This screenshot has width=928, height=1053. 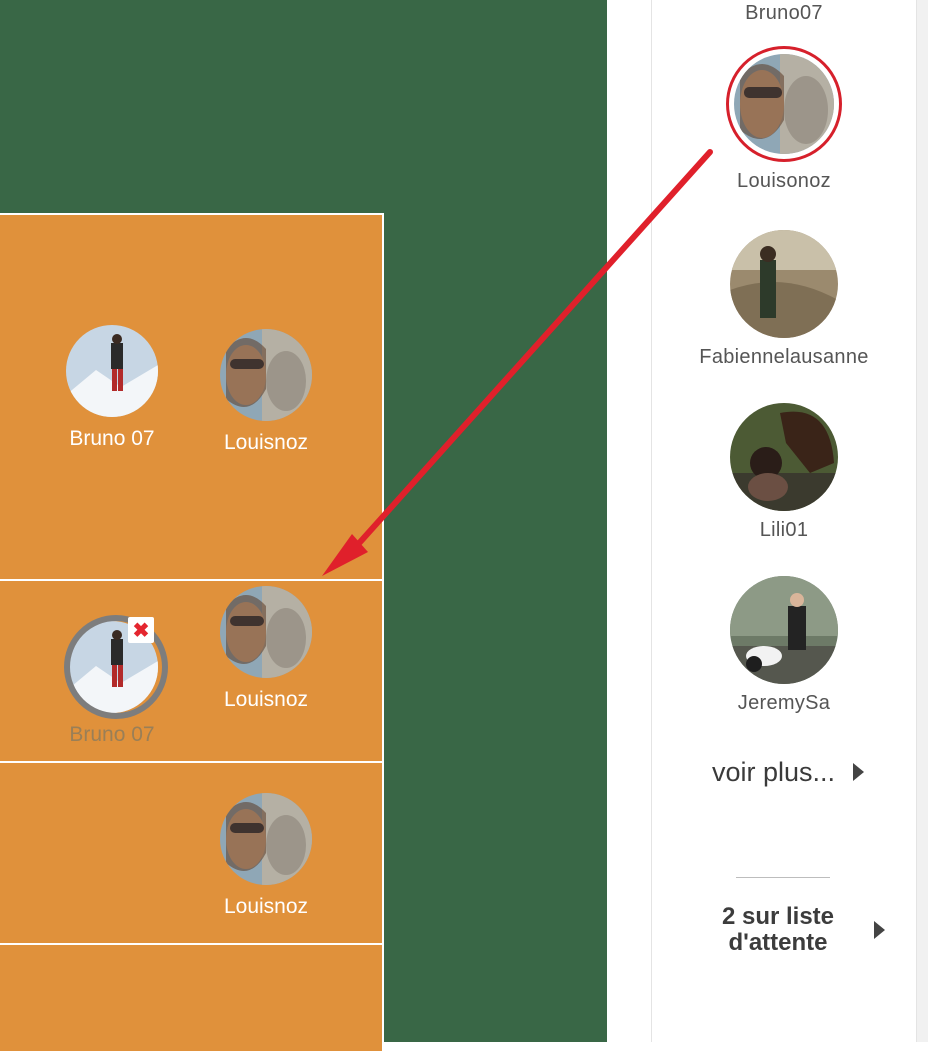 I want to click on panel-gap, so click(x=629, y=521).